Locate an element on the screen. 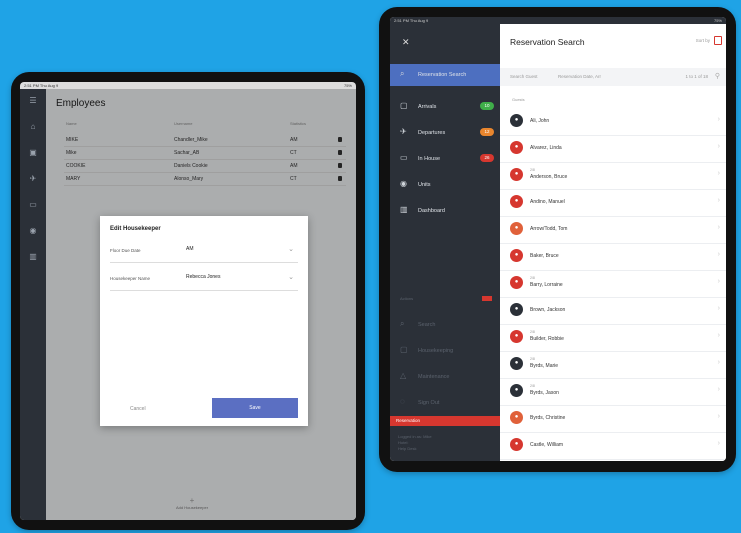  departure-icon: ✈ is located at coordinates (403, 131).